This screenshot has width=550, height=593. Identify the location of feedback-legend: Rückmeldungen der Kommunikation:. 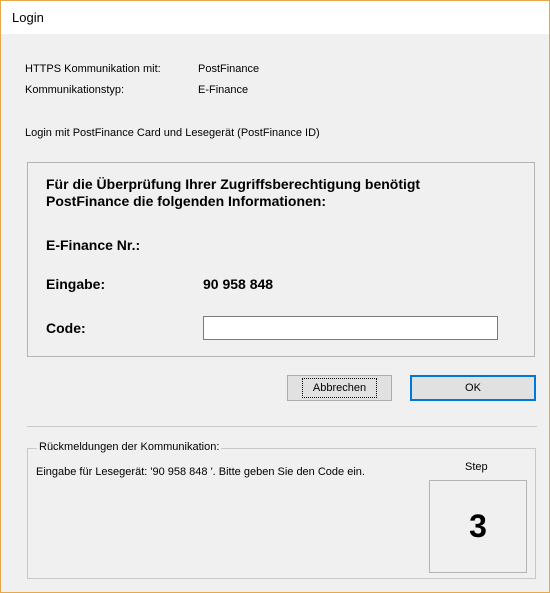
(129, 447).